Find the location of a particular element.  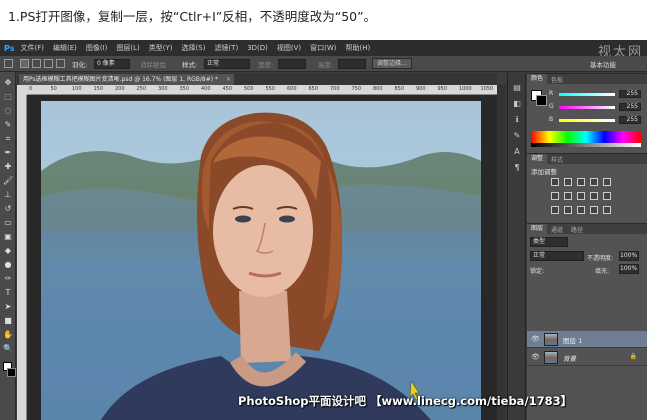

width-input is located at coordinates (292, 64).